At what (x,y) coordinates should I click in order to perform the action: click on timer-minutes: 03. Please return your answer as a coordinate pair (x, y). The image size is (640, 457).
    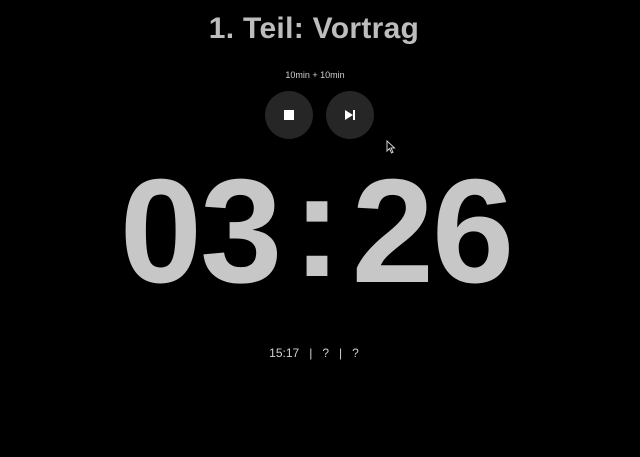
    Looking at the image, I should click on (201, 231).